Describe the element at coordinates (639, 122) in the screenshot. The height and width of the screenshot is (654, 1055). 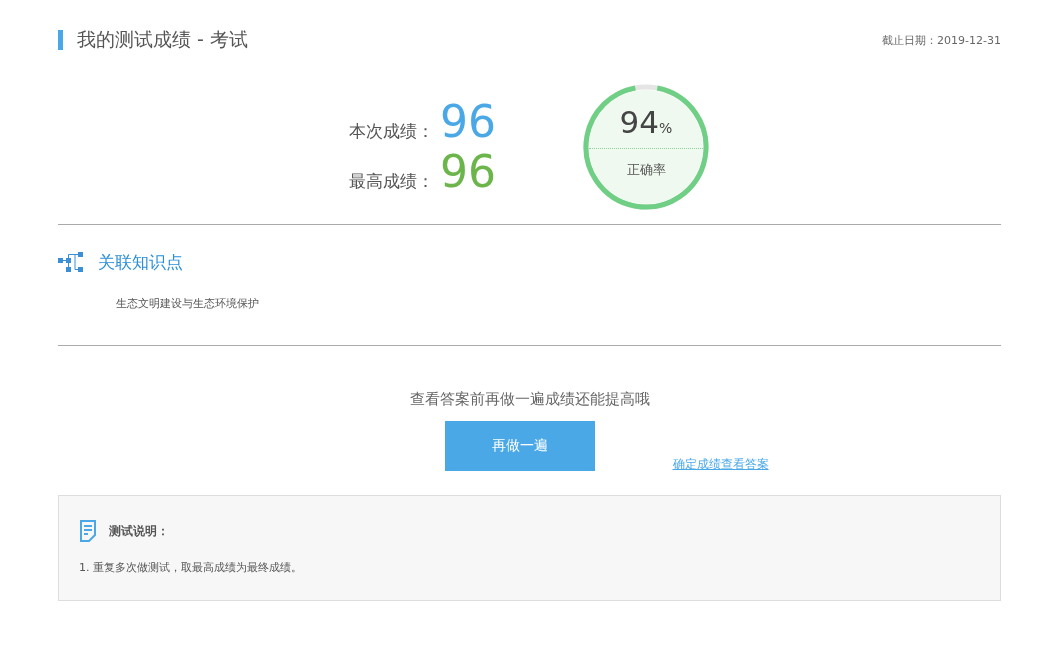
I see `accuracy-value: 94` at that location.